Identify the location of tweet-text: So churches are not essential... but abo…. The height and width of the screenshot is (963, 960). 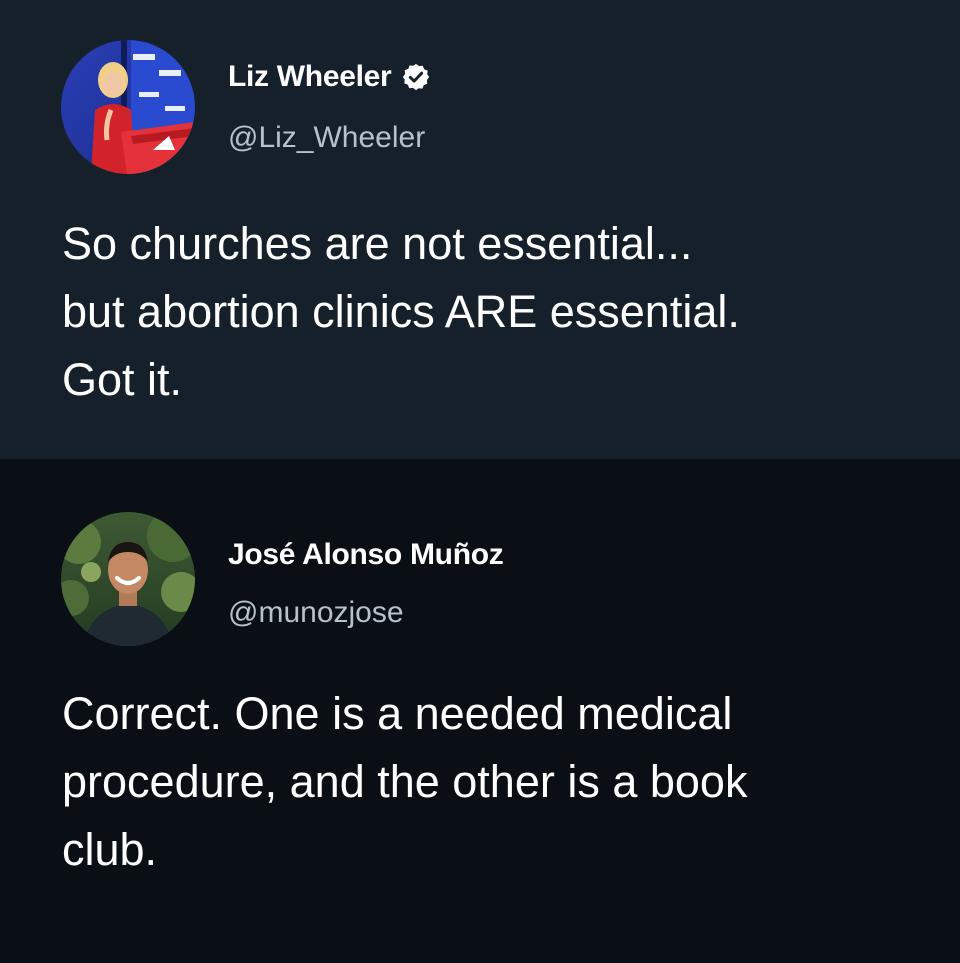
(401, 311).